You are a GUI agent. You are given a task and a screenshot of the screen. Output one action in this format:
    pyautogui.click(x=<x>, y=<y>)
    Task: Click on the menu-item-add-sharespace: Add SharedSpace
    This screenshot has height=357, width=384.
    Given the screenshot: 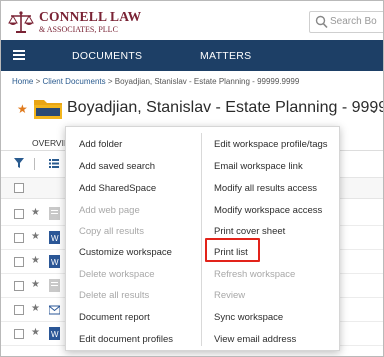 What is the action you would take?
    pyautogui.click(x=117, y=188)
    